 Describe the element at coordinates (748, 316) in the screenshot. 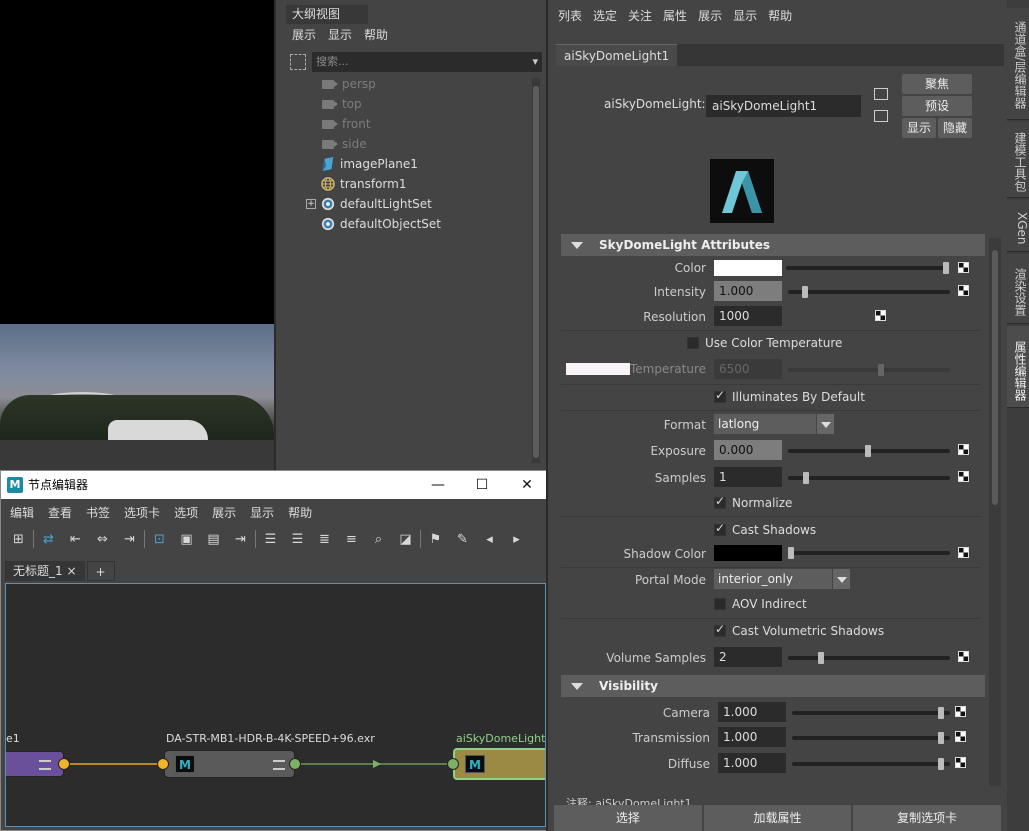

I see `resolution-field: 1000` at that location.